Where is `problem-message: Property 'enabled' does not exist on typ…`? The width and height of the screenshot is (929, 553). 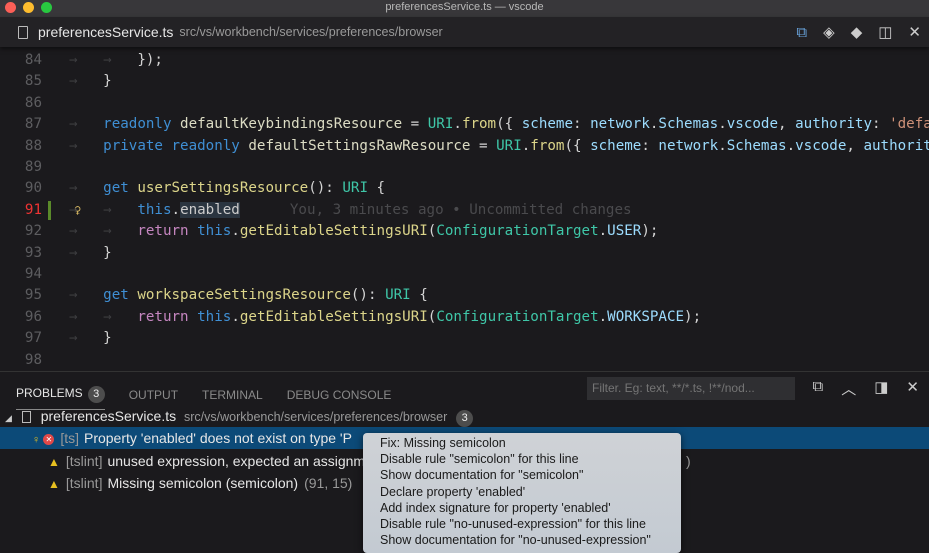 problem-message: Property 'enabled' does not exist on typ… is located at coordinates (217, 438).